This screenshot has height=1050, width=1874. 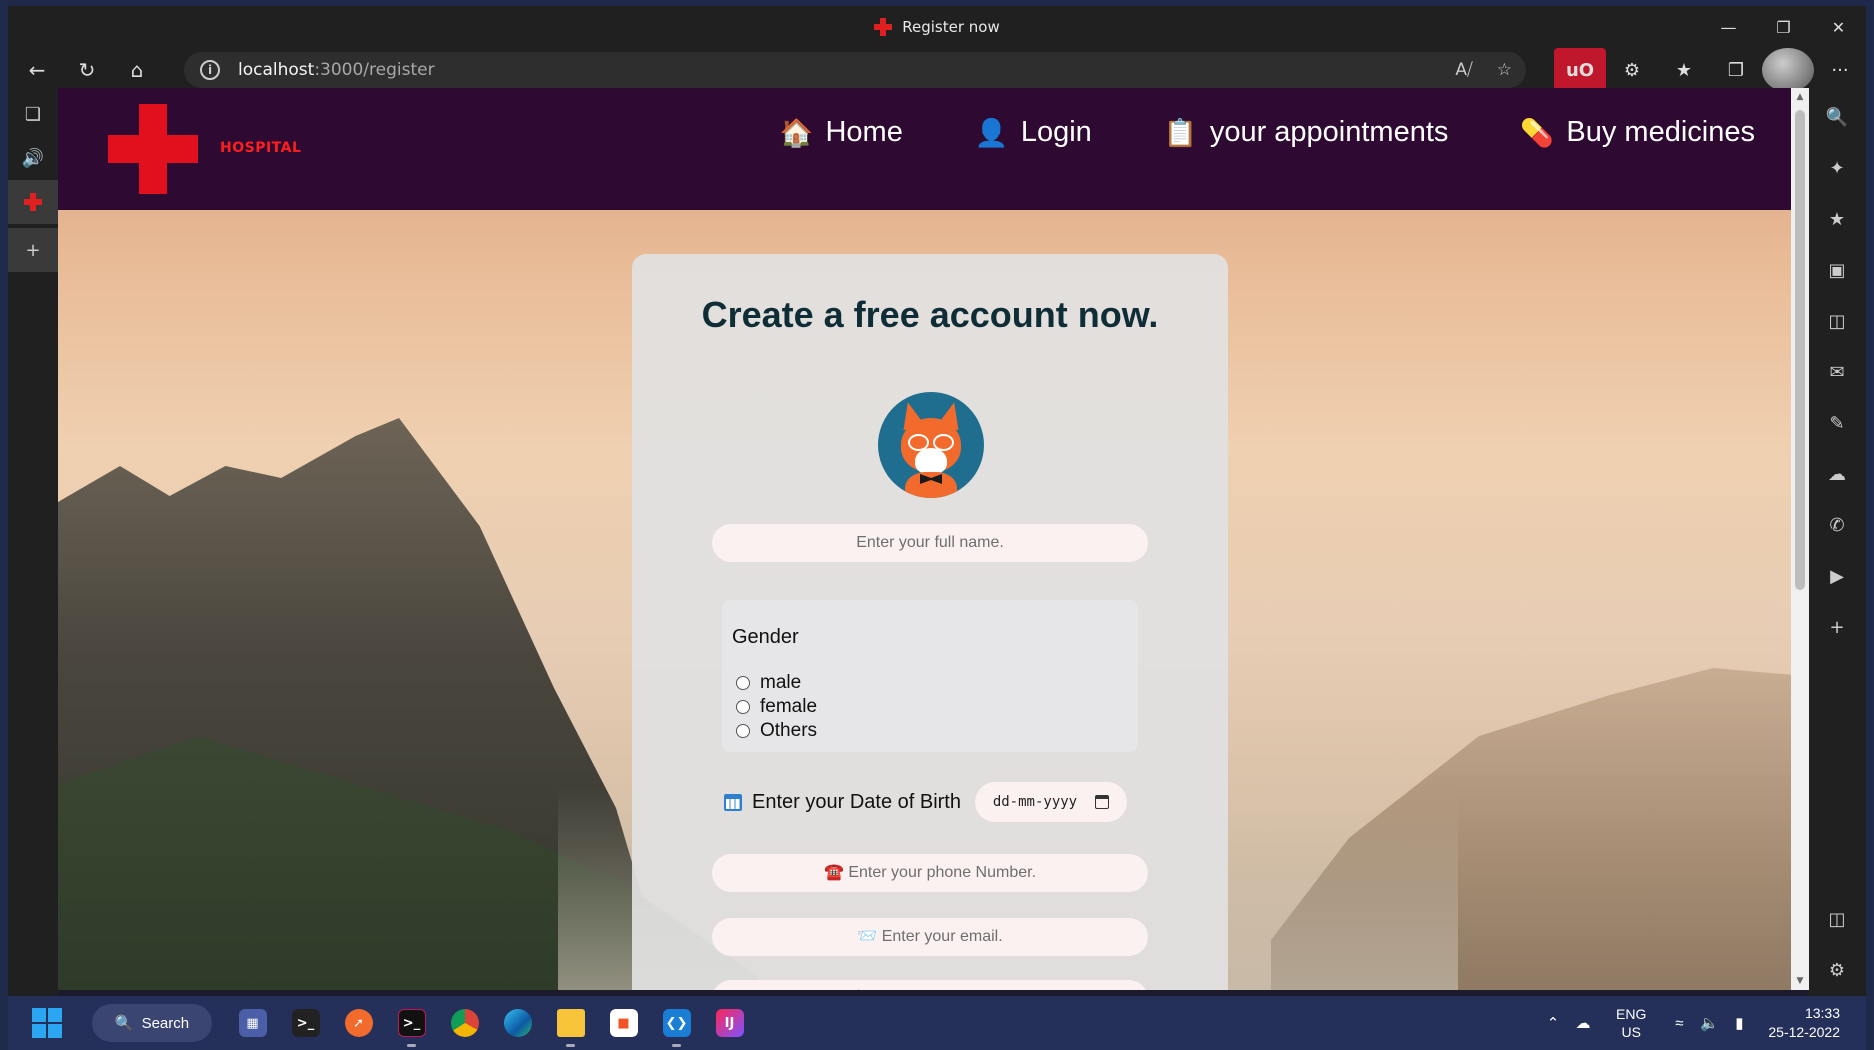 I want to click on scroll-up-icon: ▲, so click(x=1800, y=97).